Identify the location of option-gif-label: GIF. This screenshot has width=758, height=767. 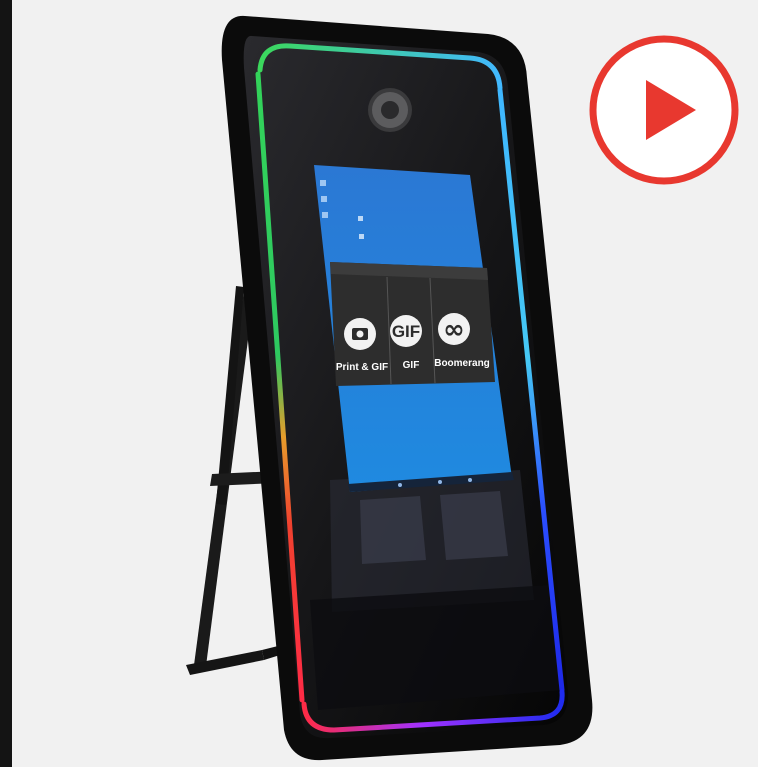
(411, 365).